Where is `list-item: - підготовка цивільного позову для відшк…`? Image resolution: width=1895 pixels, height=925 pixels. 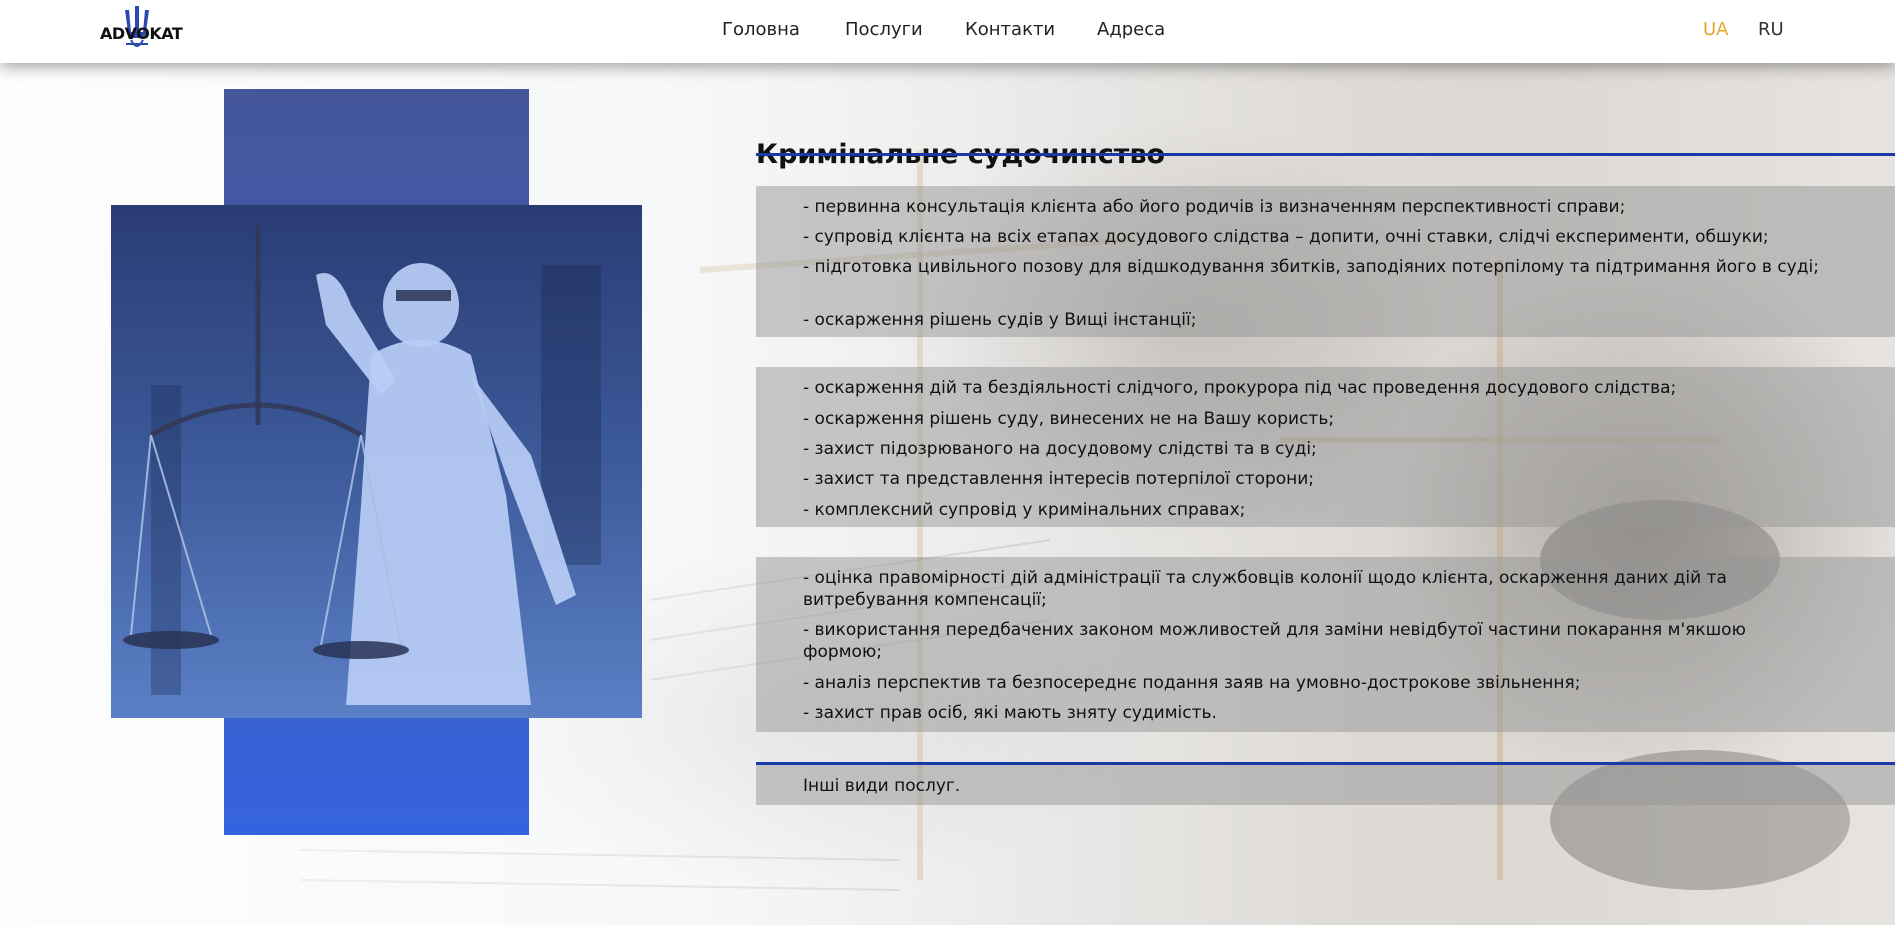 list-item: - підготовка цивільного позову для відшк… is located at coordinates (1311, 267).